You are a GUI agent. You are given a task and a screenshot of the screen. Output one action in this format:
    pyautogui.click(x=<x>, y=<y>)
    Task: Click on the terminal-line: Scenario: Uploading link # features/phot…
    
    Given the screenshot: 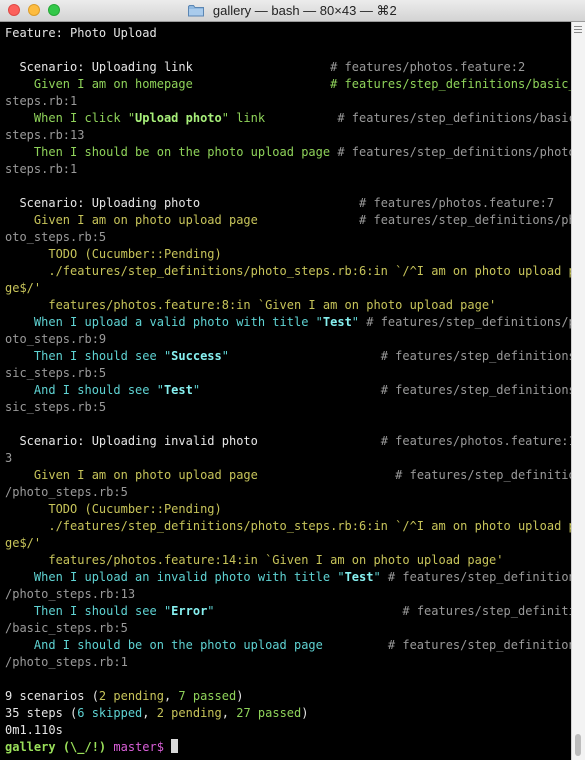 What is the action you would take?
    pyautogui.click(x=288, y=67)
    